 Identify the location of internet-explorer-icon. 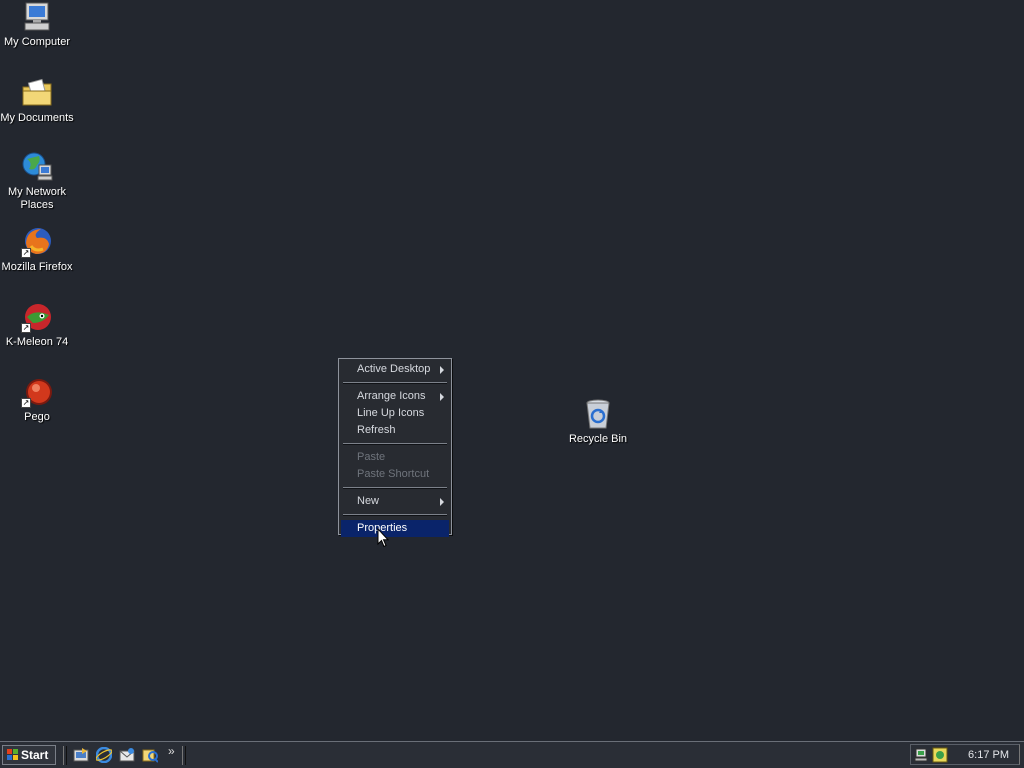
(104, 755).